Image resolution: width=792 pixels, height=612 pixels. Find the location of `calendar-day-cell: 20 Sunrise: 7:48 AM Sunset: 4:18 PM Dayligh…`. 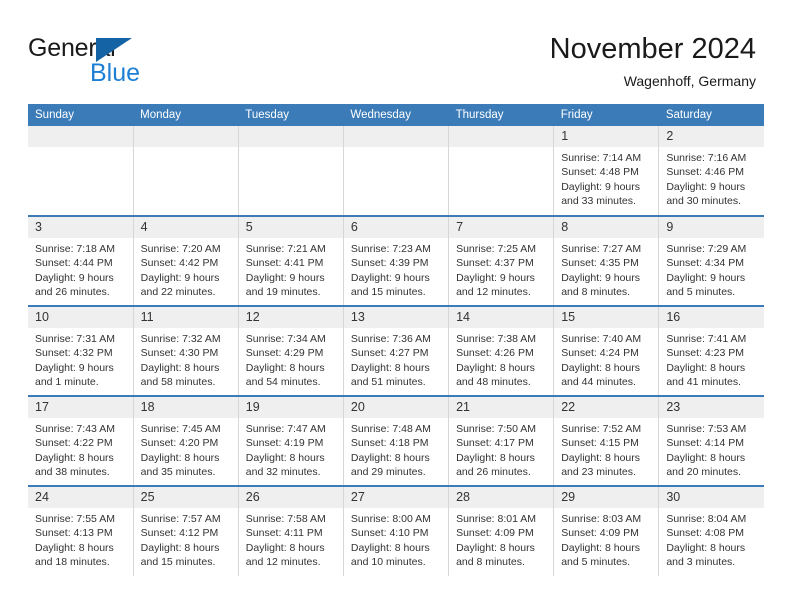

calendar-day-cell: 20 Sunrise: 7:48 AM Sunset: 4:18 PM Dayligh… is located at coordinates (396, 440).